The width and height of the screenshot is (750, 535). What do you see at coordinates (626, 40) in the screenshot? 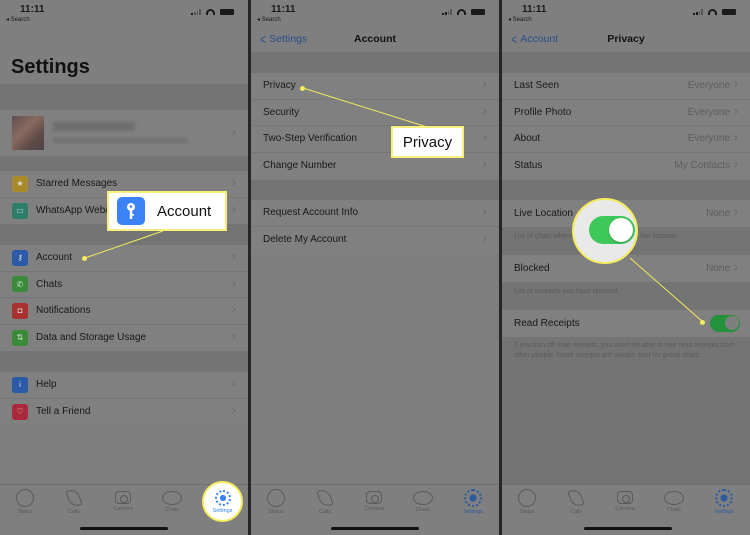
I see `nav-bar: < Account Privacy` at bounding box center [626, 40].